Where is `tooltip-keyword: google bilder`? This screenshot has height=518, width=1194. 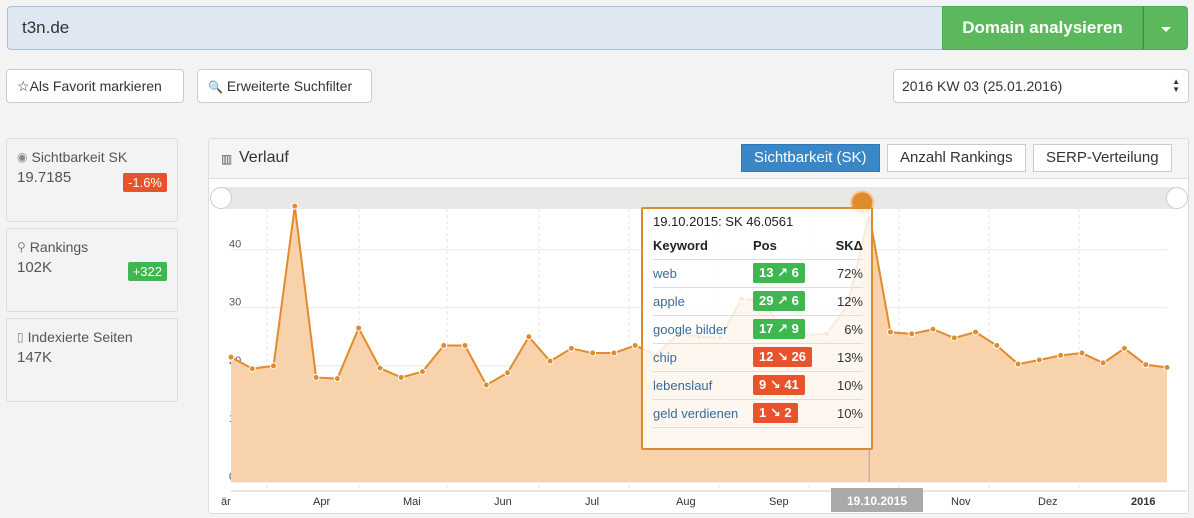 tooltip-keyword: google bilder is located at coordinates (703, 329).